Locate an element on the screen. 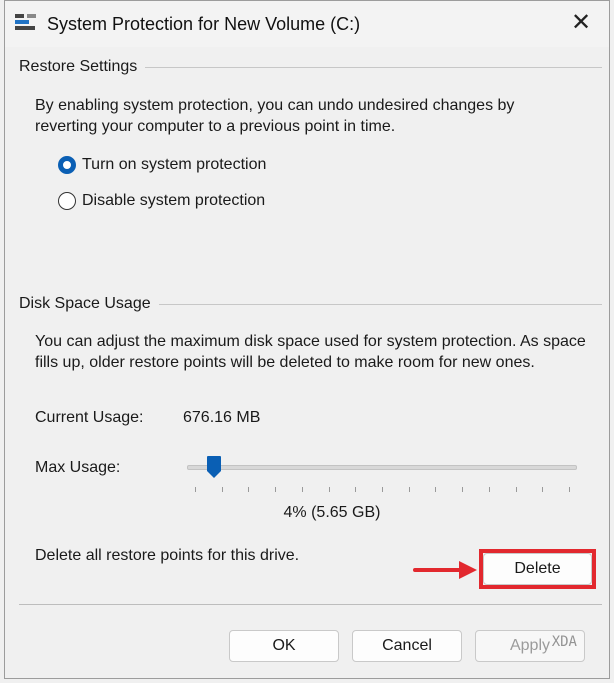 The width and height of the screenshot is (614, 683). restore-settings-divider is located at coordinates (372, 67).